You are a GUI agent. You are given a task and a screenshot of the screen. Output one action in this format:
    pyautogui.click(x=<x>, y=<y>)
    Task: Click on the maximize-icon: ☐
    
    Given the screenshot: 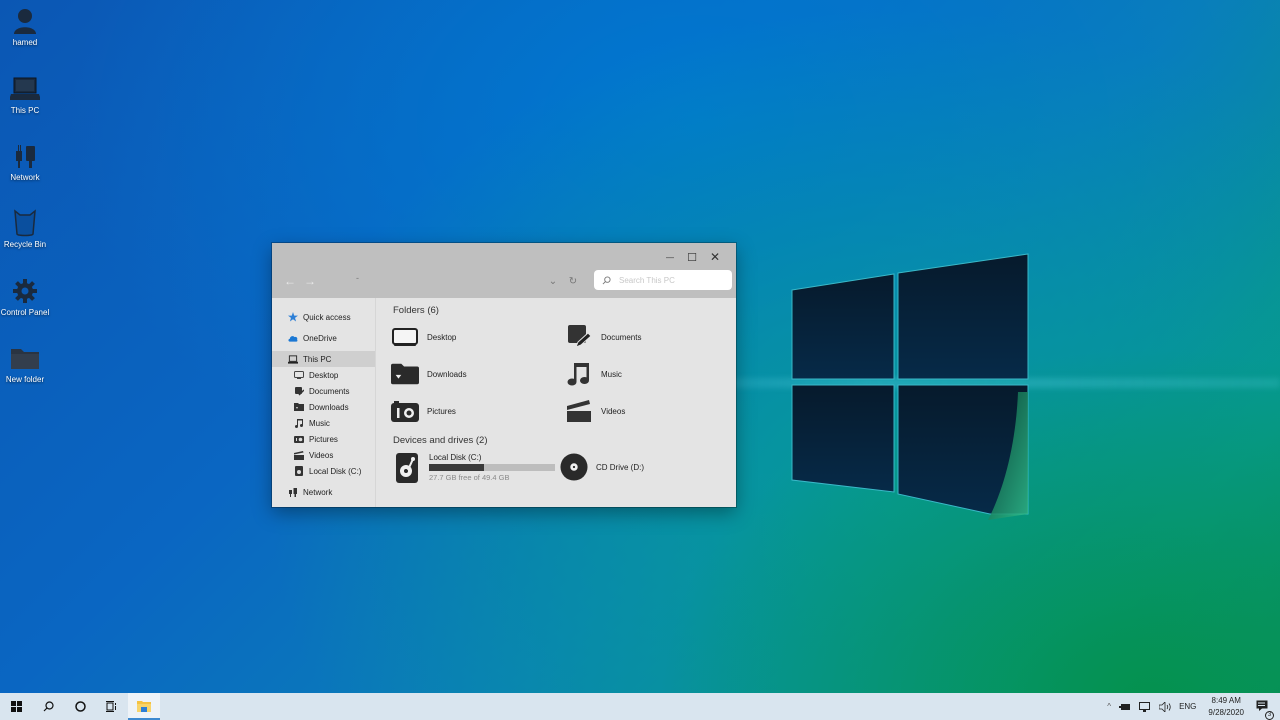 What is the action you would take?
    pyautogui.click(x=692, y=257)
    